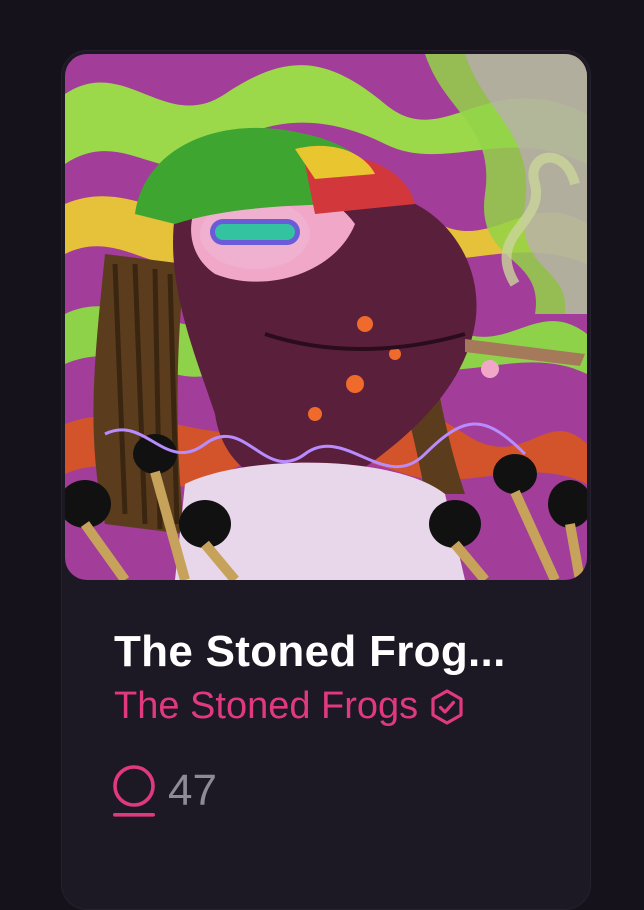 Image resolution: width=644 pixels, height=910 pixels. I want to click on like-count: 47, so click(192, 790).